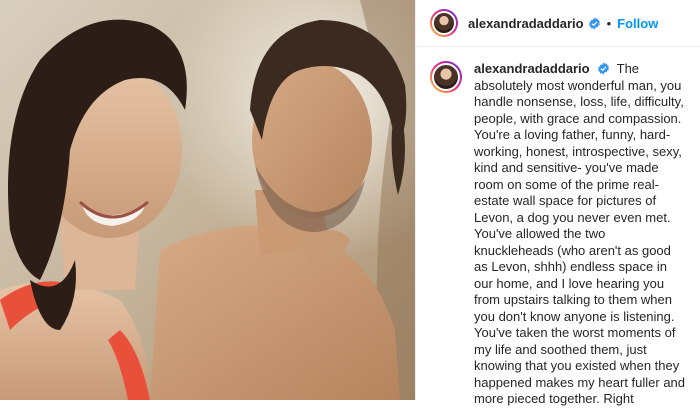  I want to click on follow-button: Follow, so click(637, 23).